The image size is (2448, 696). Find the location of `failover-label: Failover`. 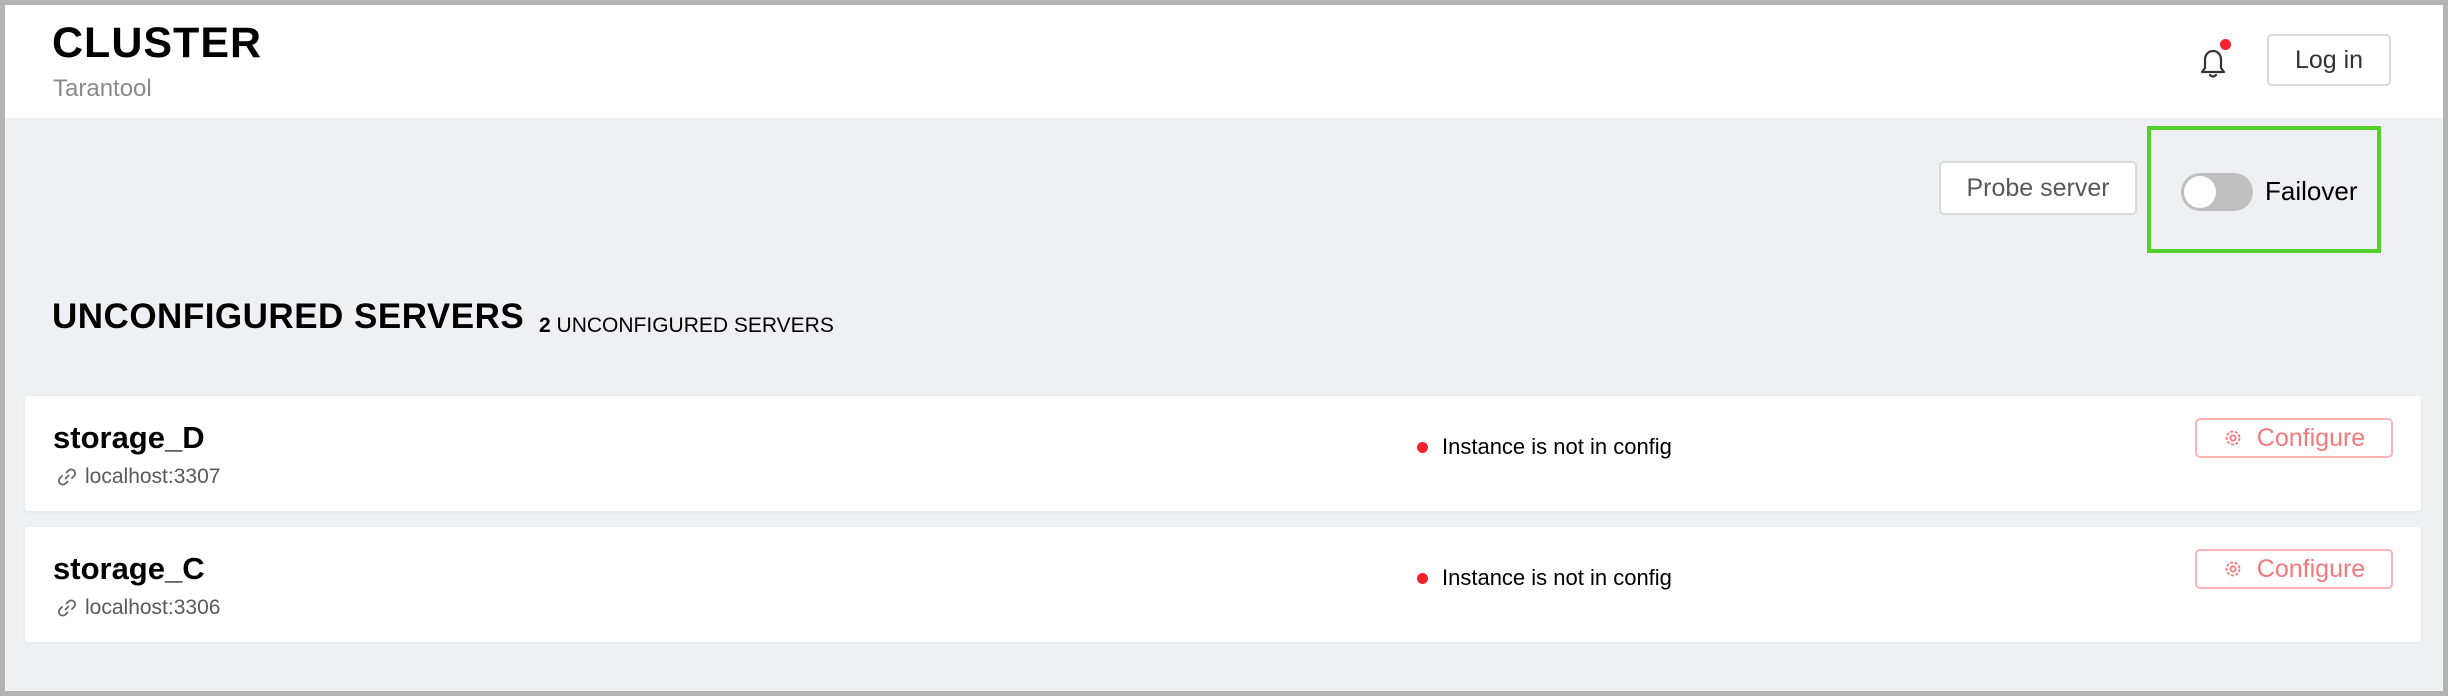

failover-label: Failover is located at coordinates (2311, 191).